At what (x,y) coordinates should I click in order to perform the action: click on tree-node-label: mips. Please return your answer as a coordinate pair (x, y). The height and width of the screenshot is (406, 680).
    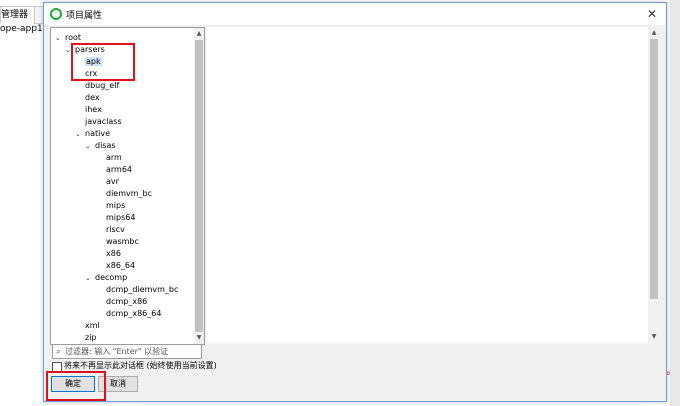
    Looking at the image, I should click on (116, 205).